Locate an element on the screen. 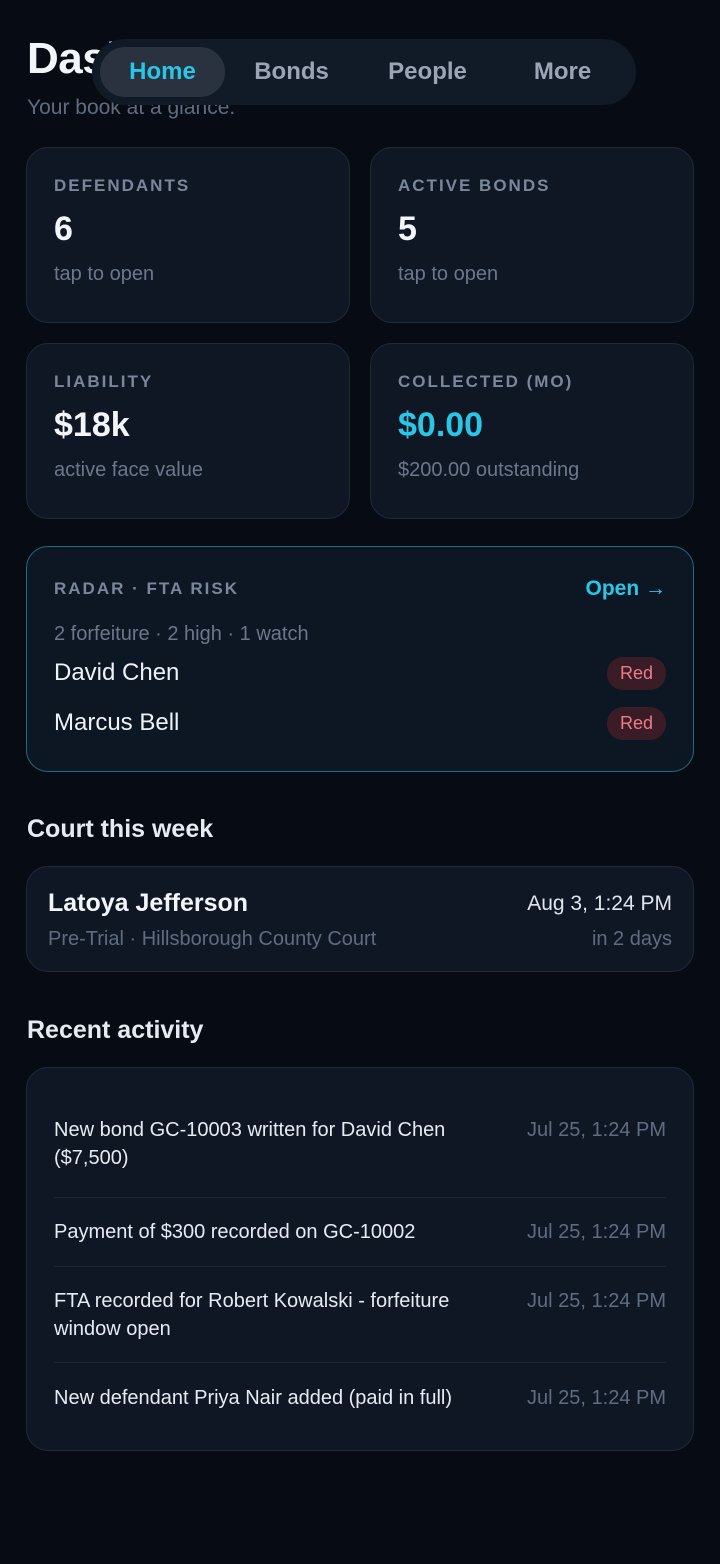  radar-row: Marcus Bell Red is located at coordinates (360, 723).